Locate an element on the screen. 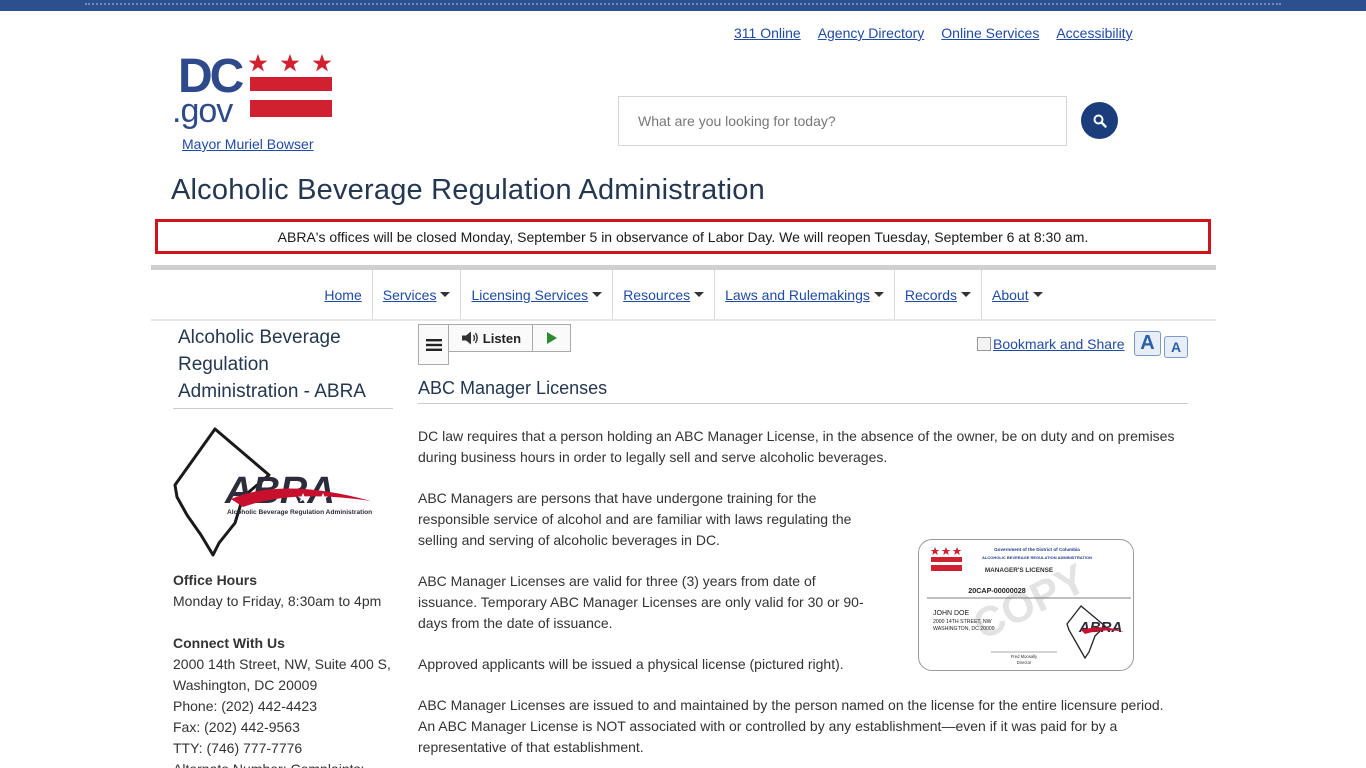 Image resolution: width=1366 pixels, height=768 pixels. bookmark-and-share-link: Bookmark and Share is located at coordinates (1051, 344).